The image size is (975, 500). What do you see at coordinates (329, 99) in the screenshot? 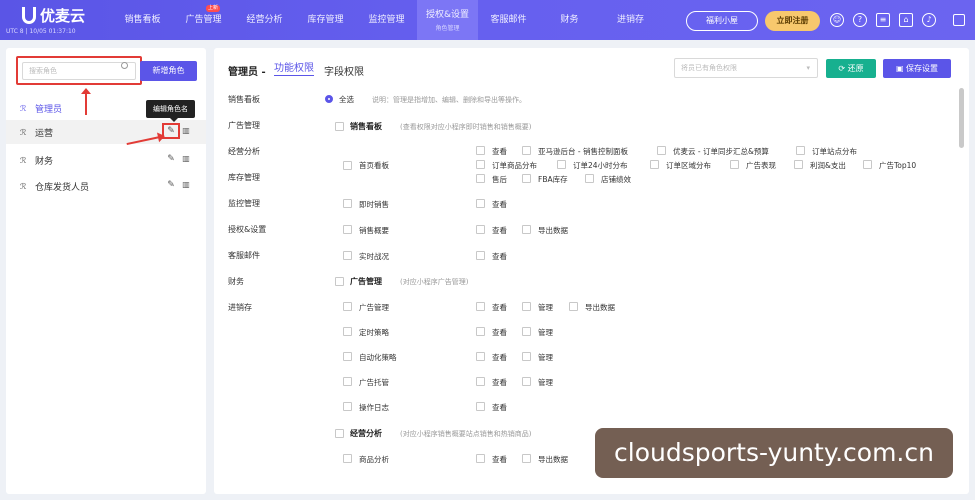
I see `select-all-checkbox` at bounding box center [329, 99].